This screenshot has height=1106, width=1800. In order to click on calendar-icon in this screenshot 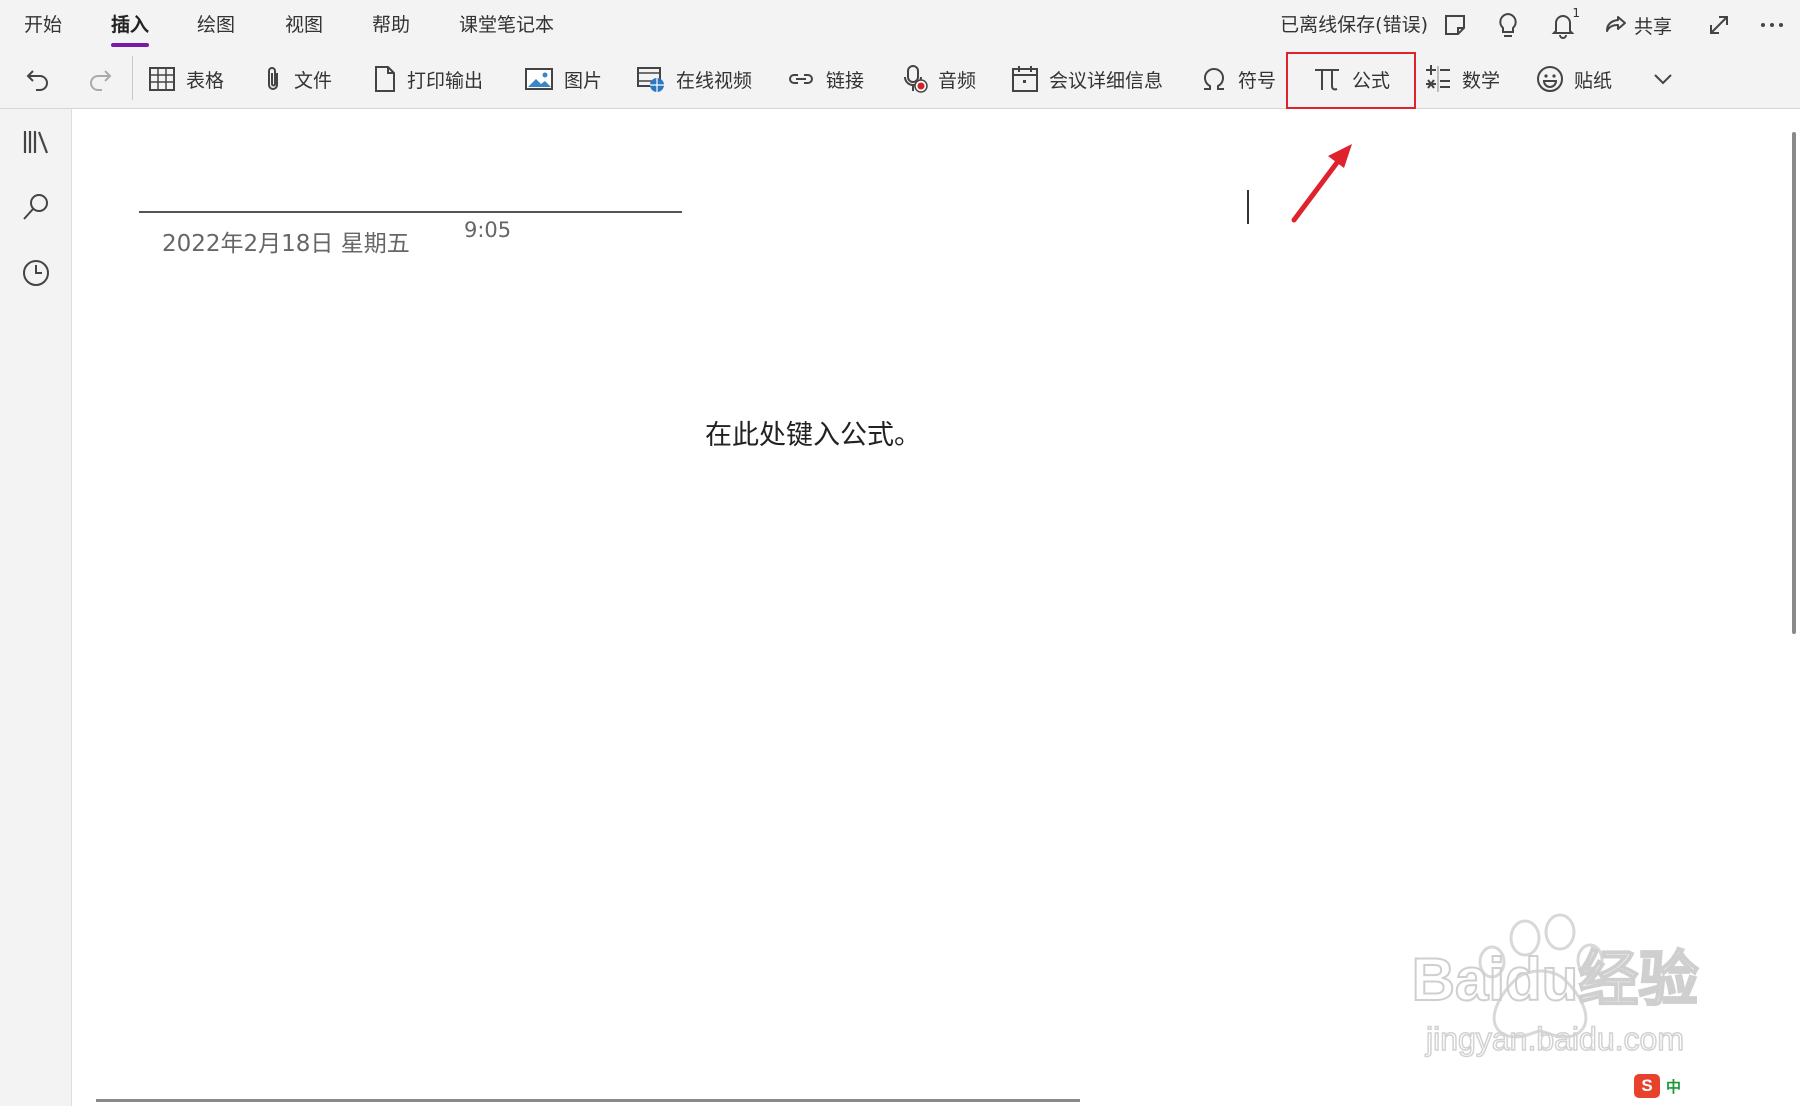, I will do `click(1025, 79)`.